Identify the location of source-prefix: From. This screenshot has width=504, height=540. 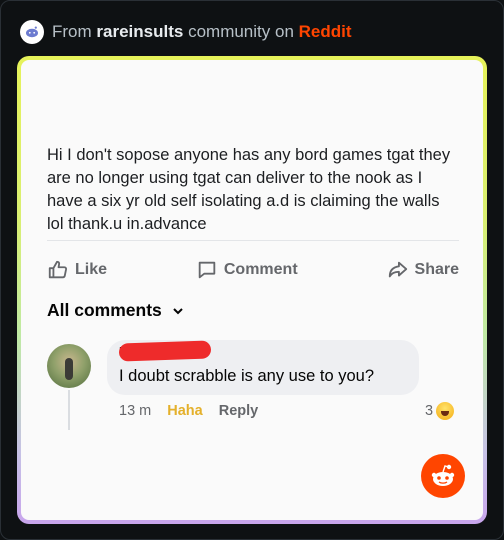
(72, 31).